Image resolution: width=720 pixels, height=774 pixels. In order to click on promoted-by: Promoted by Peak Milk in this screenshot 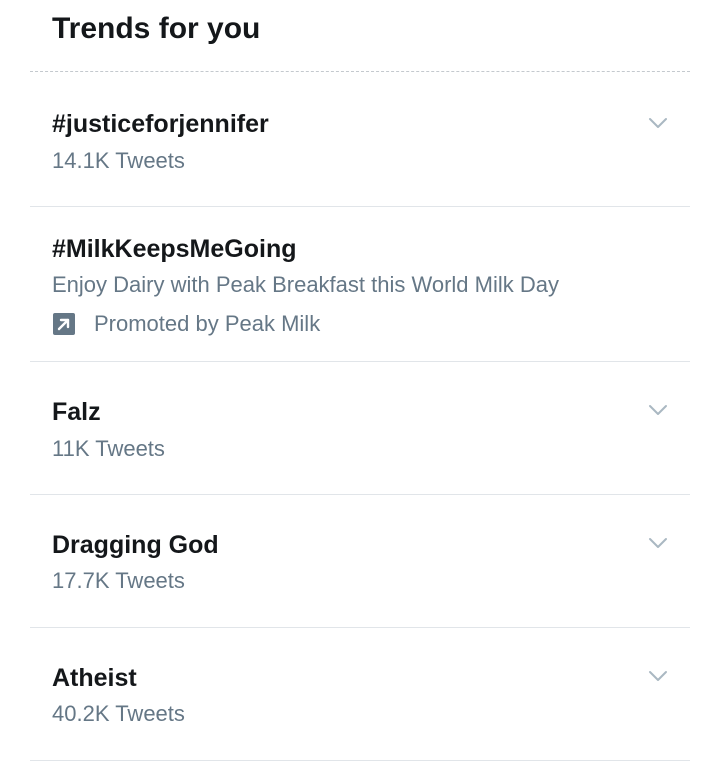, I will do `click(186, 324)`.